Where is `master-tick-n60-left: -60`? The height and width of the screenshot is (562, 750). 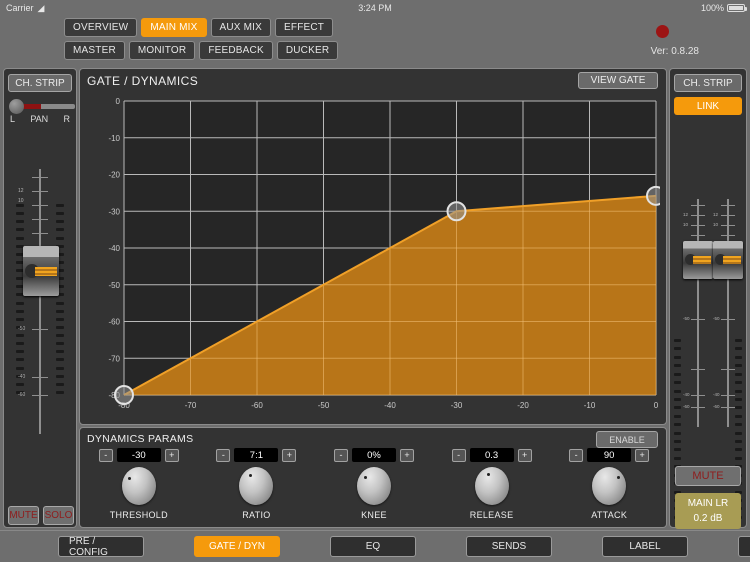 master-tick-n60-left: -60 is located at coordinates (686, 406).